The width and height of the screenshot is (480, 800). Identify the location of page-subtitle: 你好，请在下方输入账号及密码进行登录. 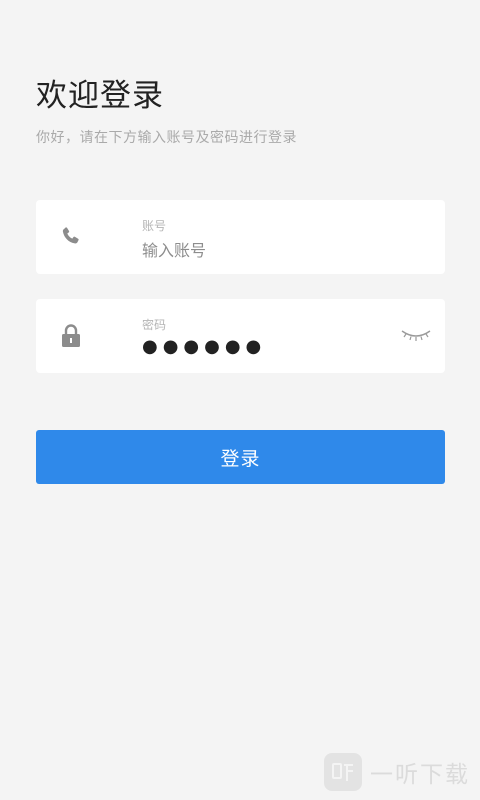
(166, 138).